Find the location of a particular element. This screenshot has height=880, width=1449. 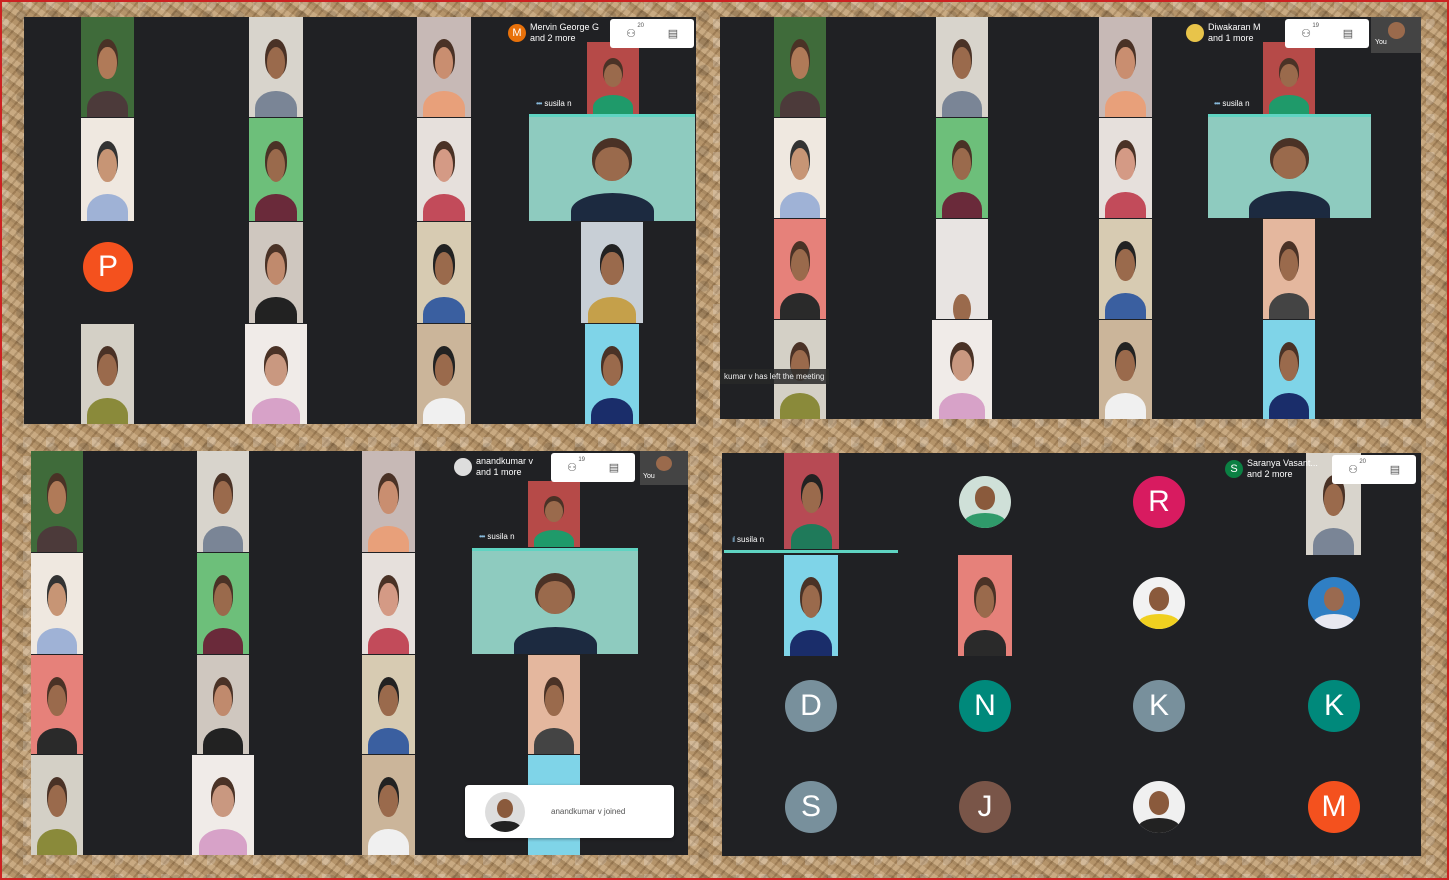

presenter-text: Diwakaran Mand 1 more is located at coordinates (1234, 33).